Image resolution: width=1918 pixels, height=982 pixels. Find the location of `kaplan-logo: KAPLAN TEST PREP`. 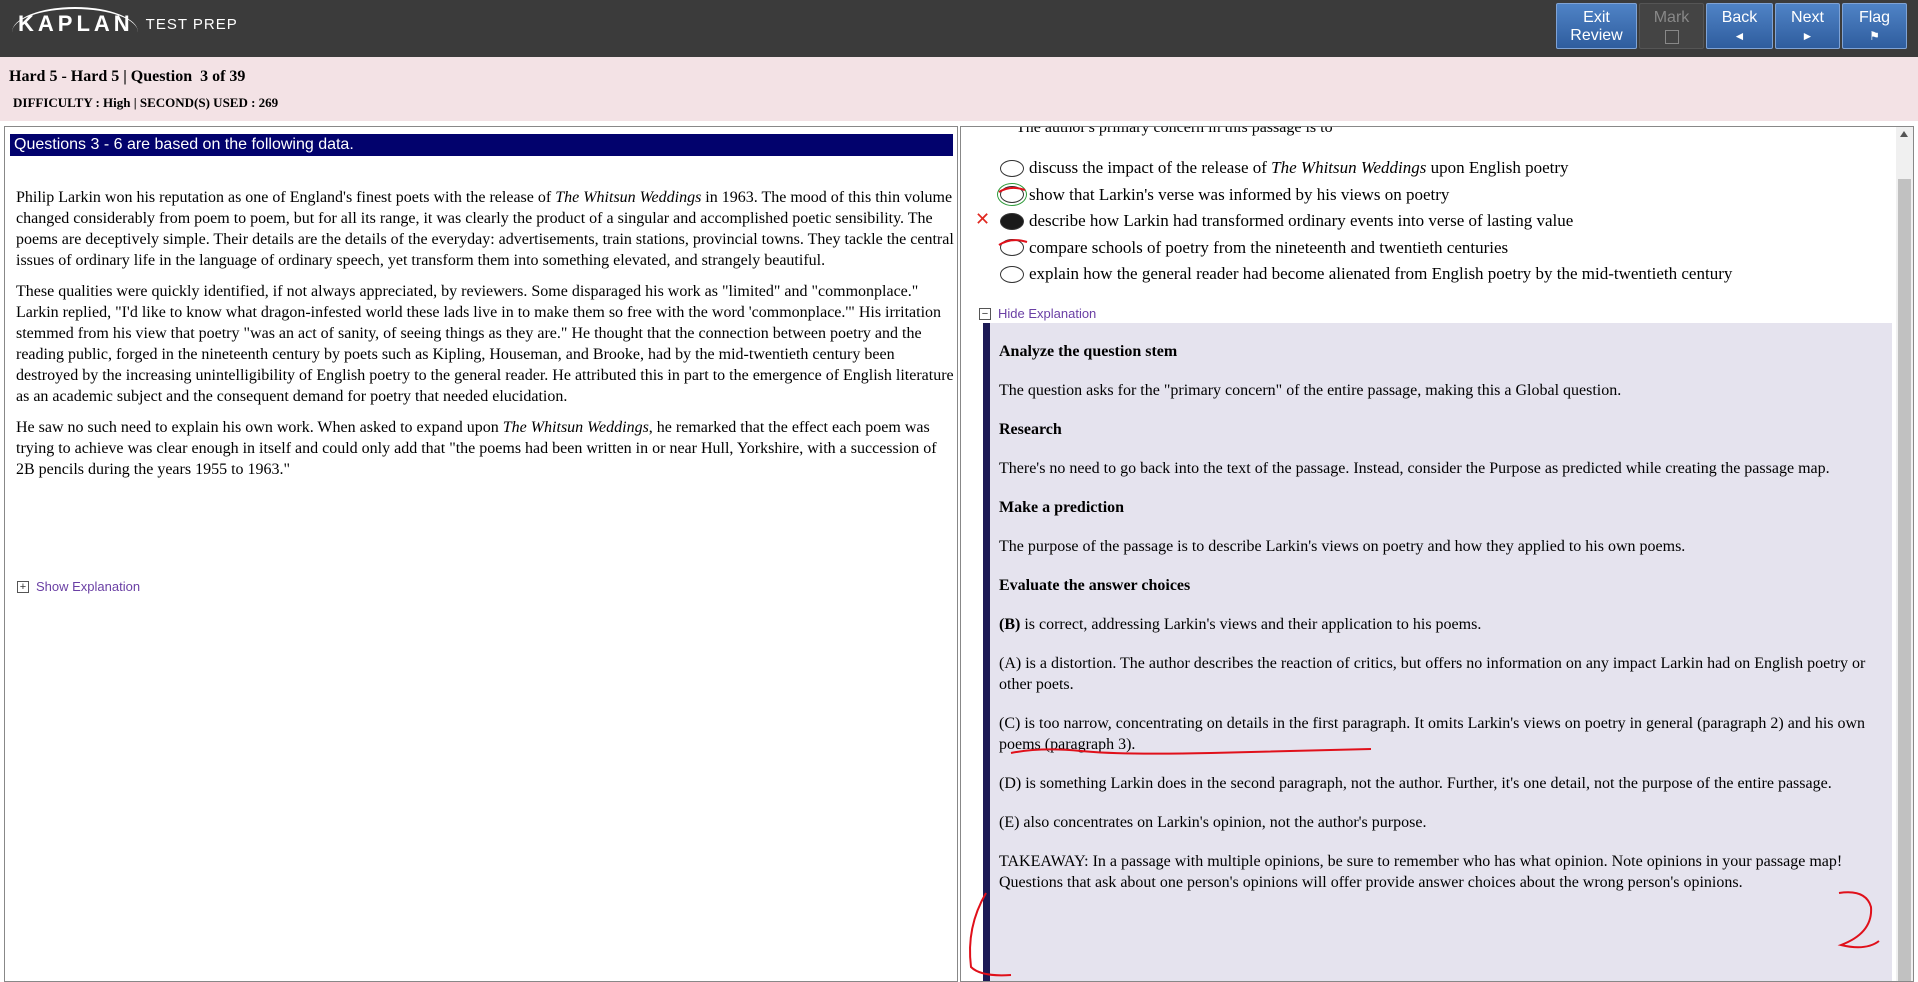

kaplan-logo: KAPLAN TEST PREP is located at coordinates (125, 24).